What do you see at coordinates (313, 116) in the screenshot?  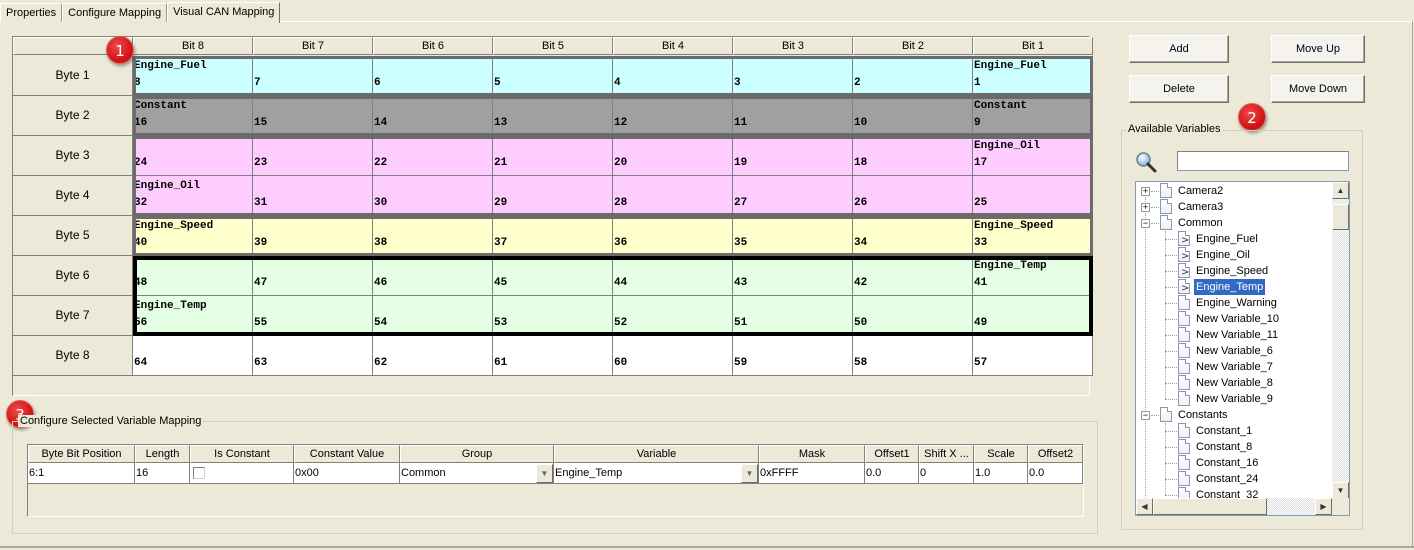 I see `bit-cell: 15` at bounding box center [313, 116].